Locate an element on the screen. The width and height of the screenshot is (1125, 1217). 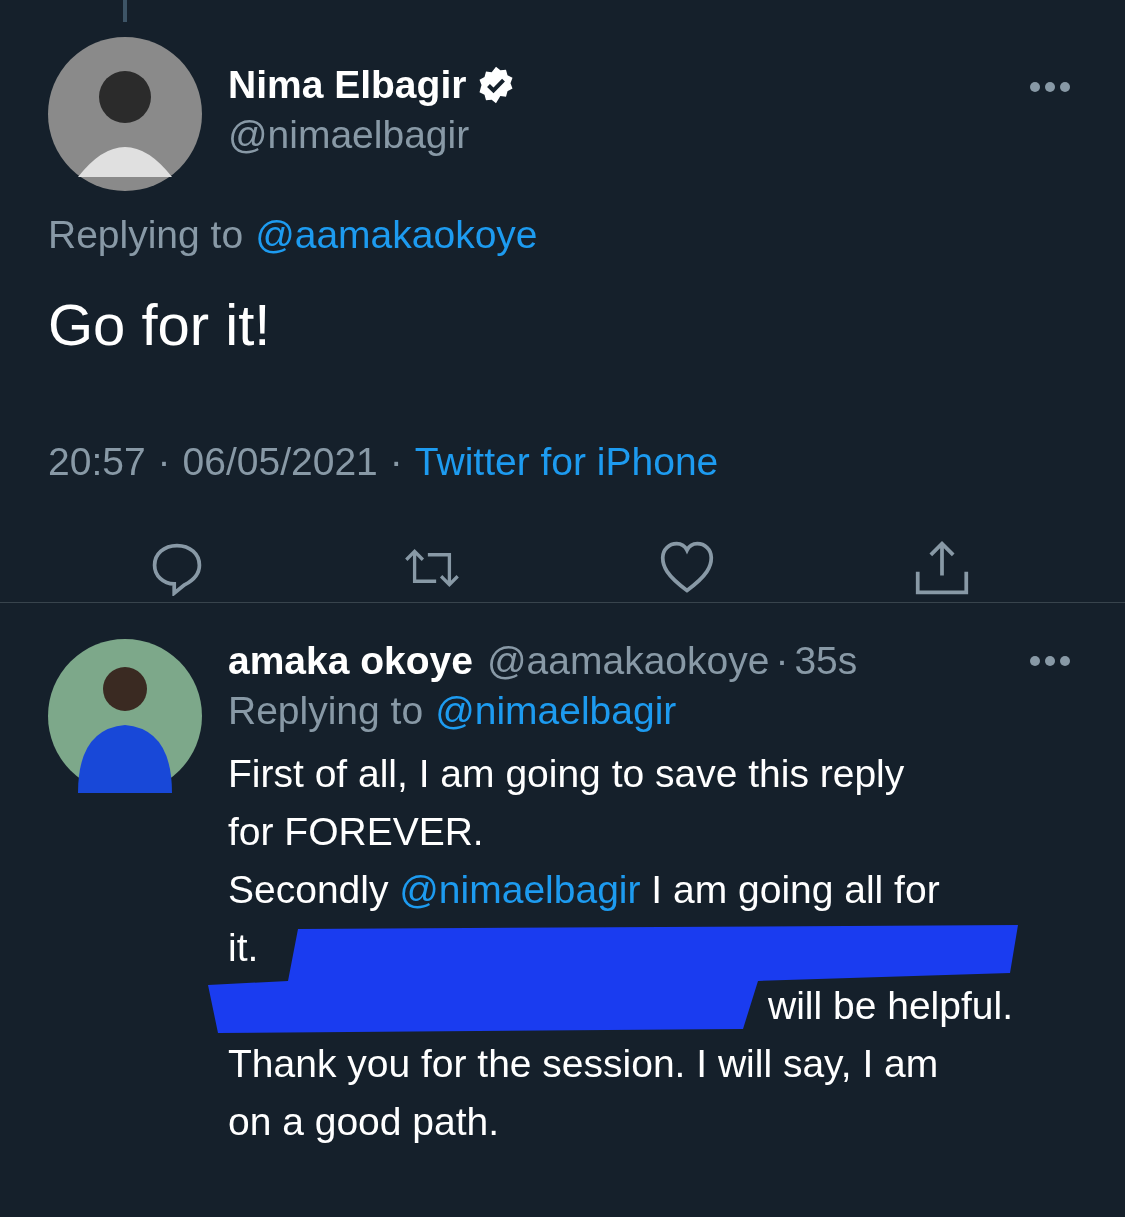
tweet-text: on a good path. is located at coordinates (364, 1121).